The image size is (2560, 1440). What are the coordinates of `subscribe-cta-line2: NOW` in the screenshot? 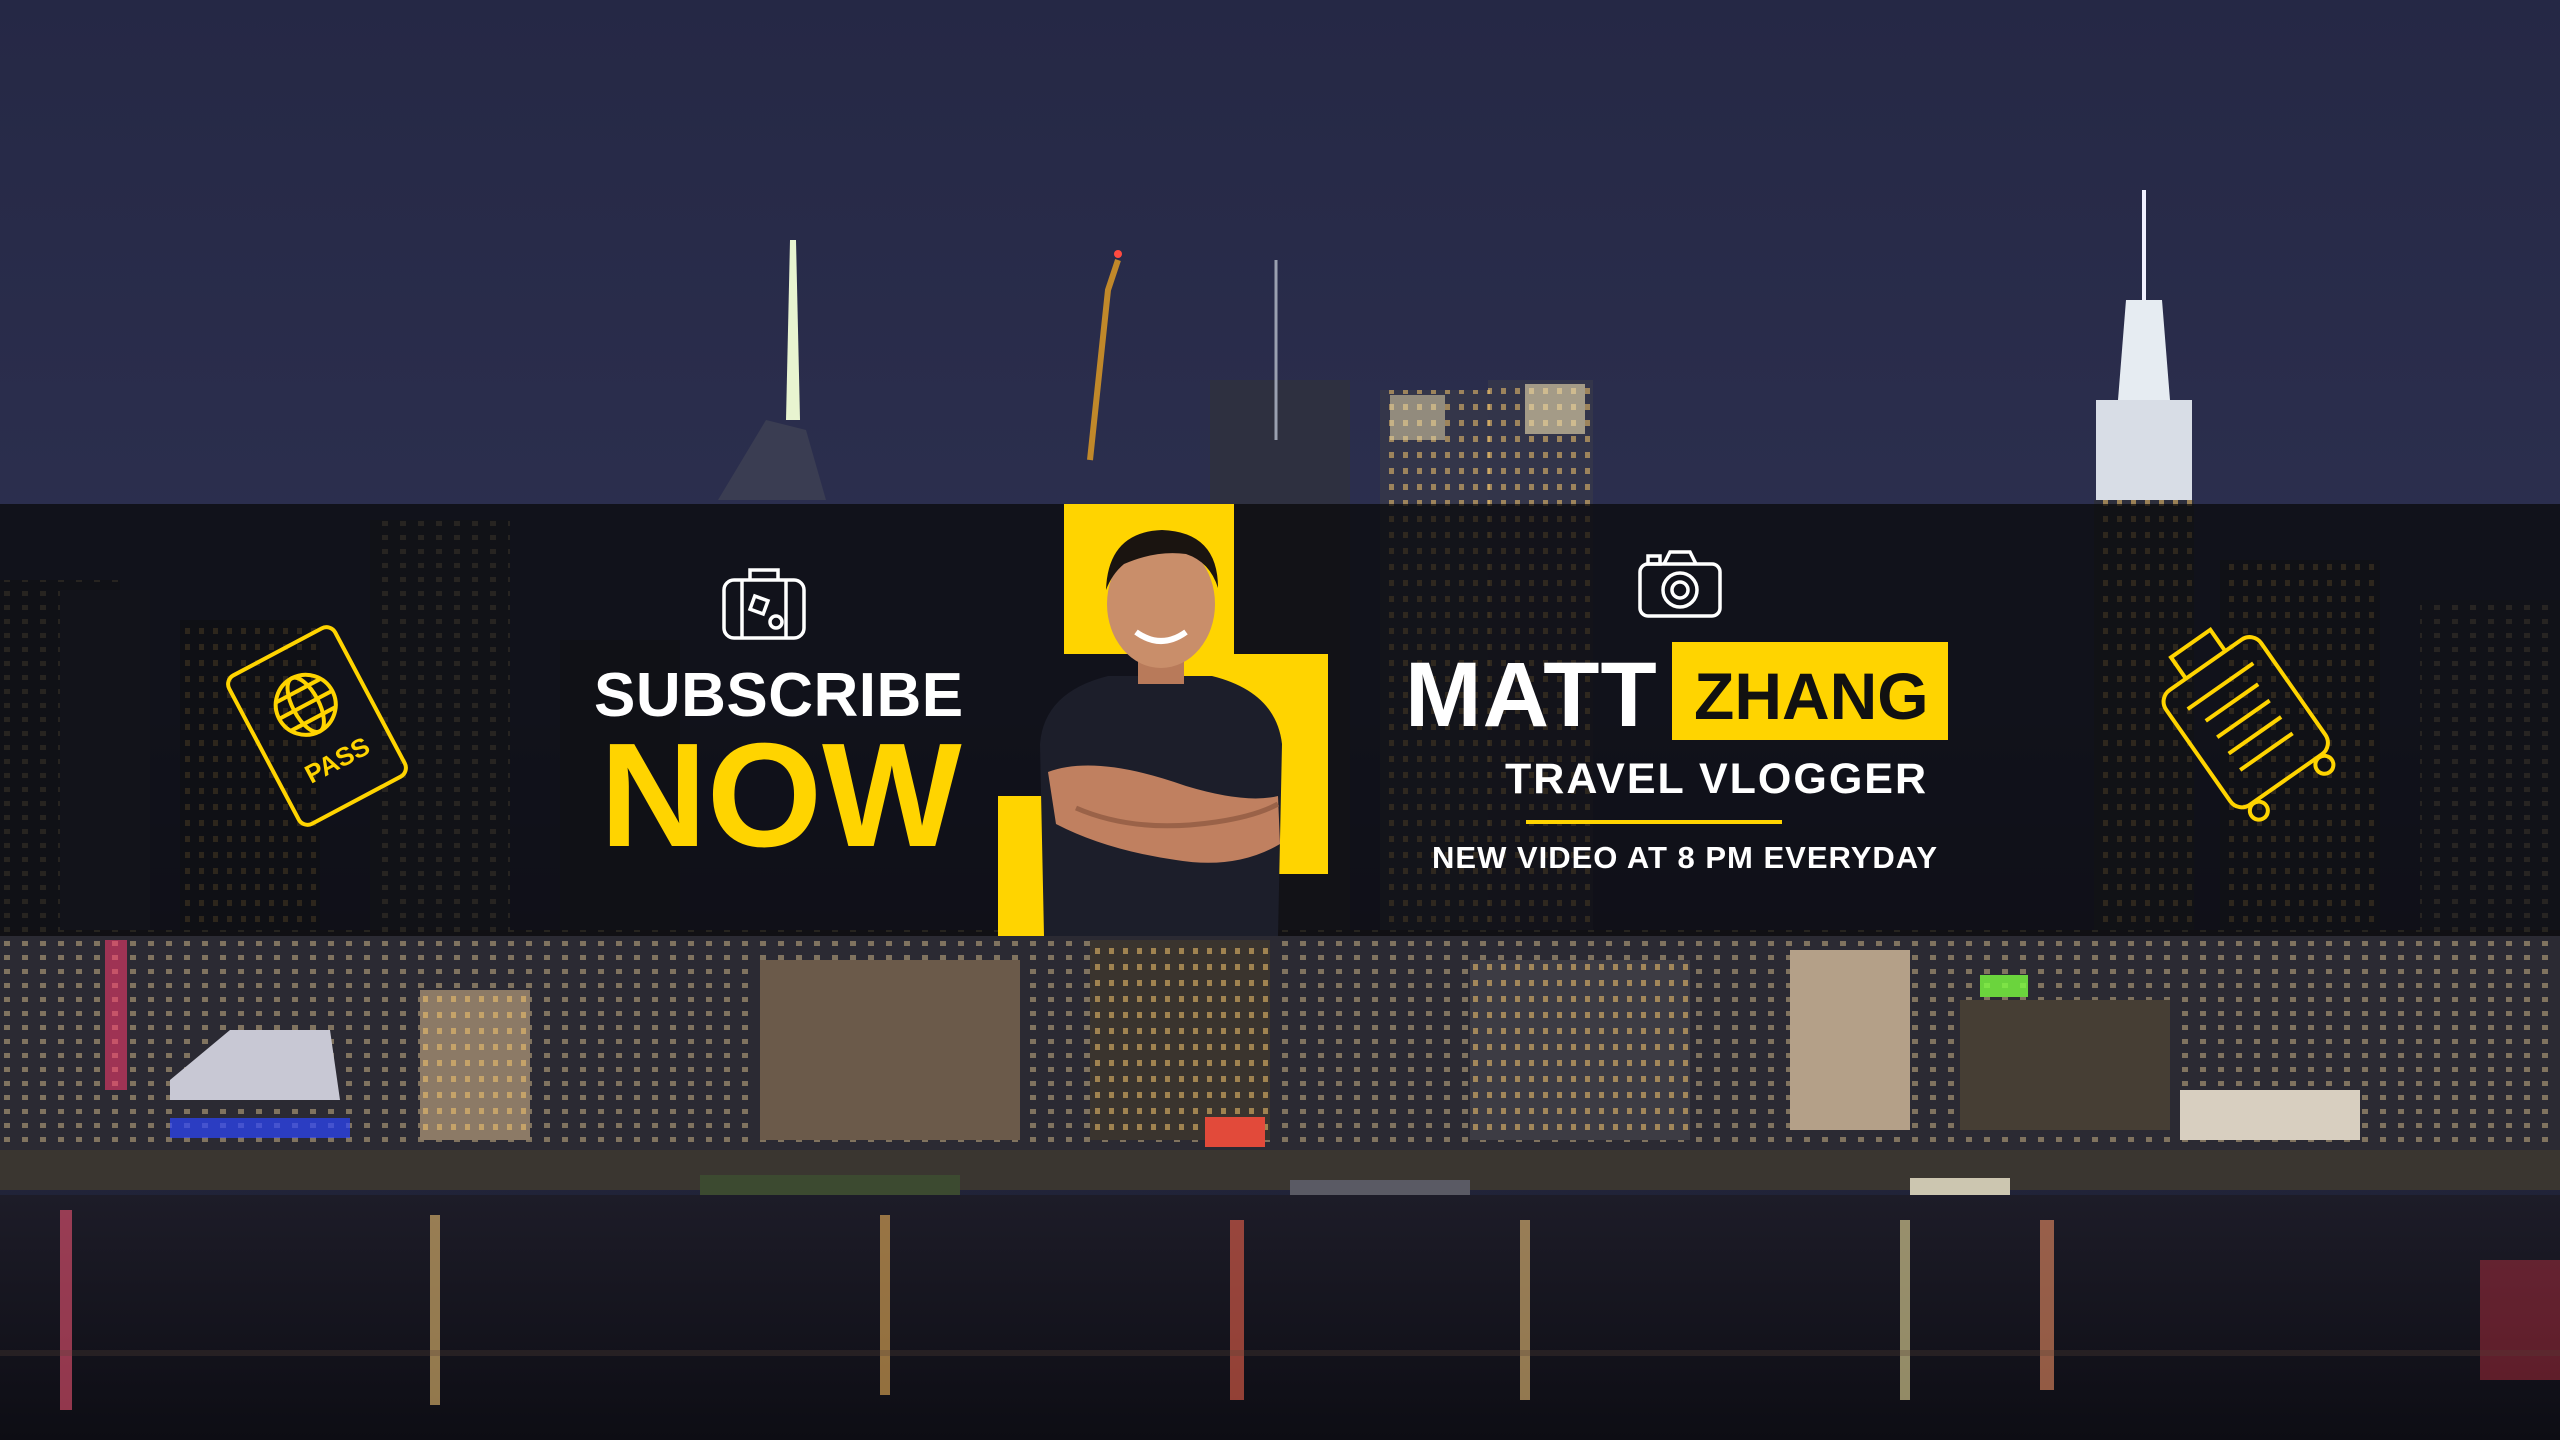 It's located at (781, 795).